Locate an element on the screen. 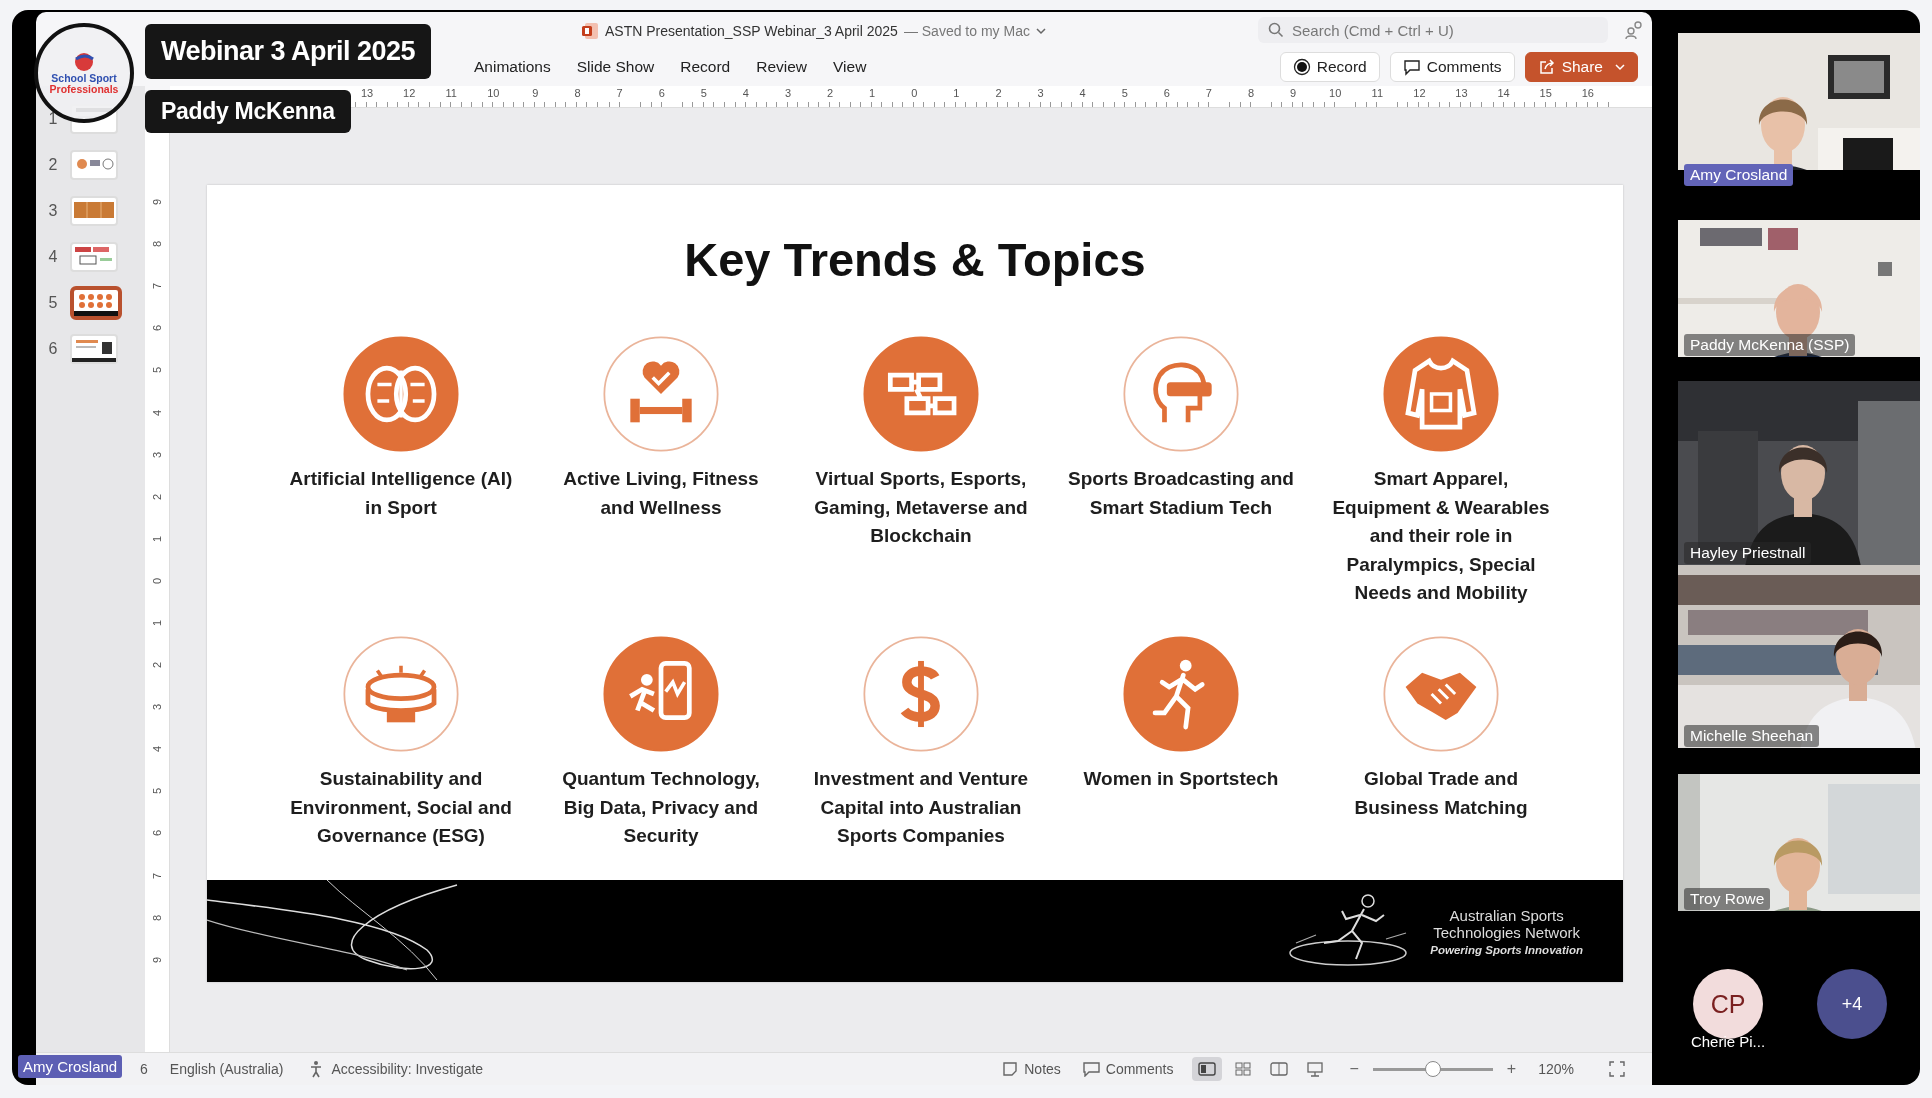 The width and height of the screenshot is (1932, 1098). topic-label: Active Living, Fitness and Wellness is located at coordinates (661, 493).